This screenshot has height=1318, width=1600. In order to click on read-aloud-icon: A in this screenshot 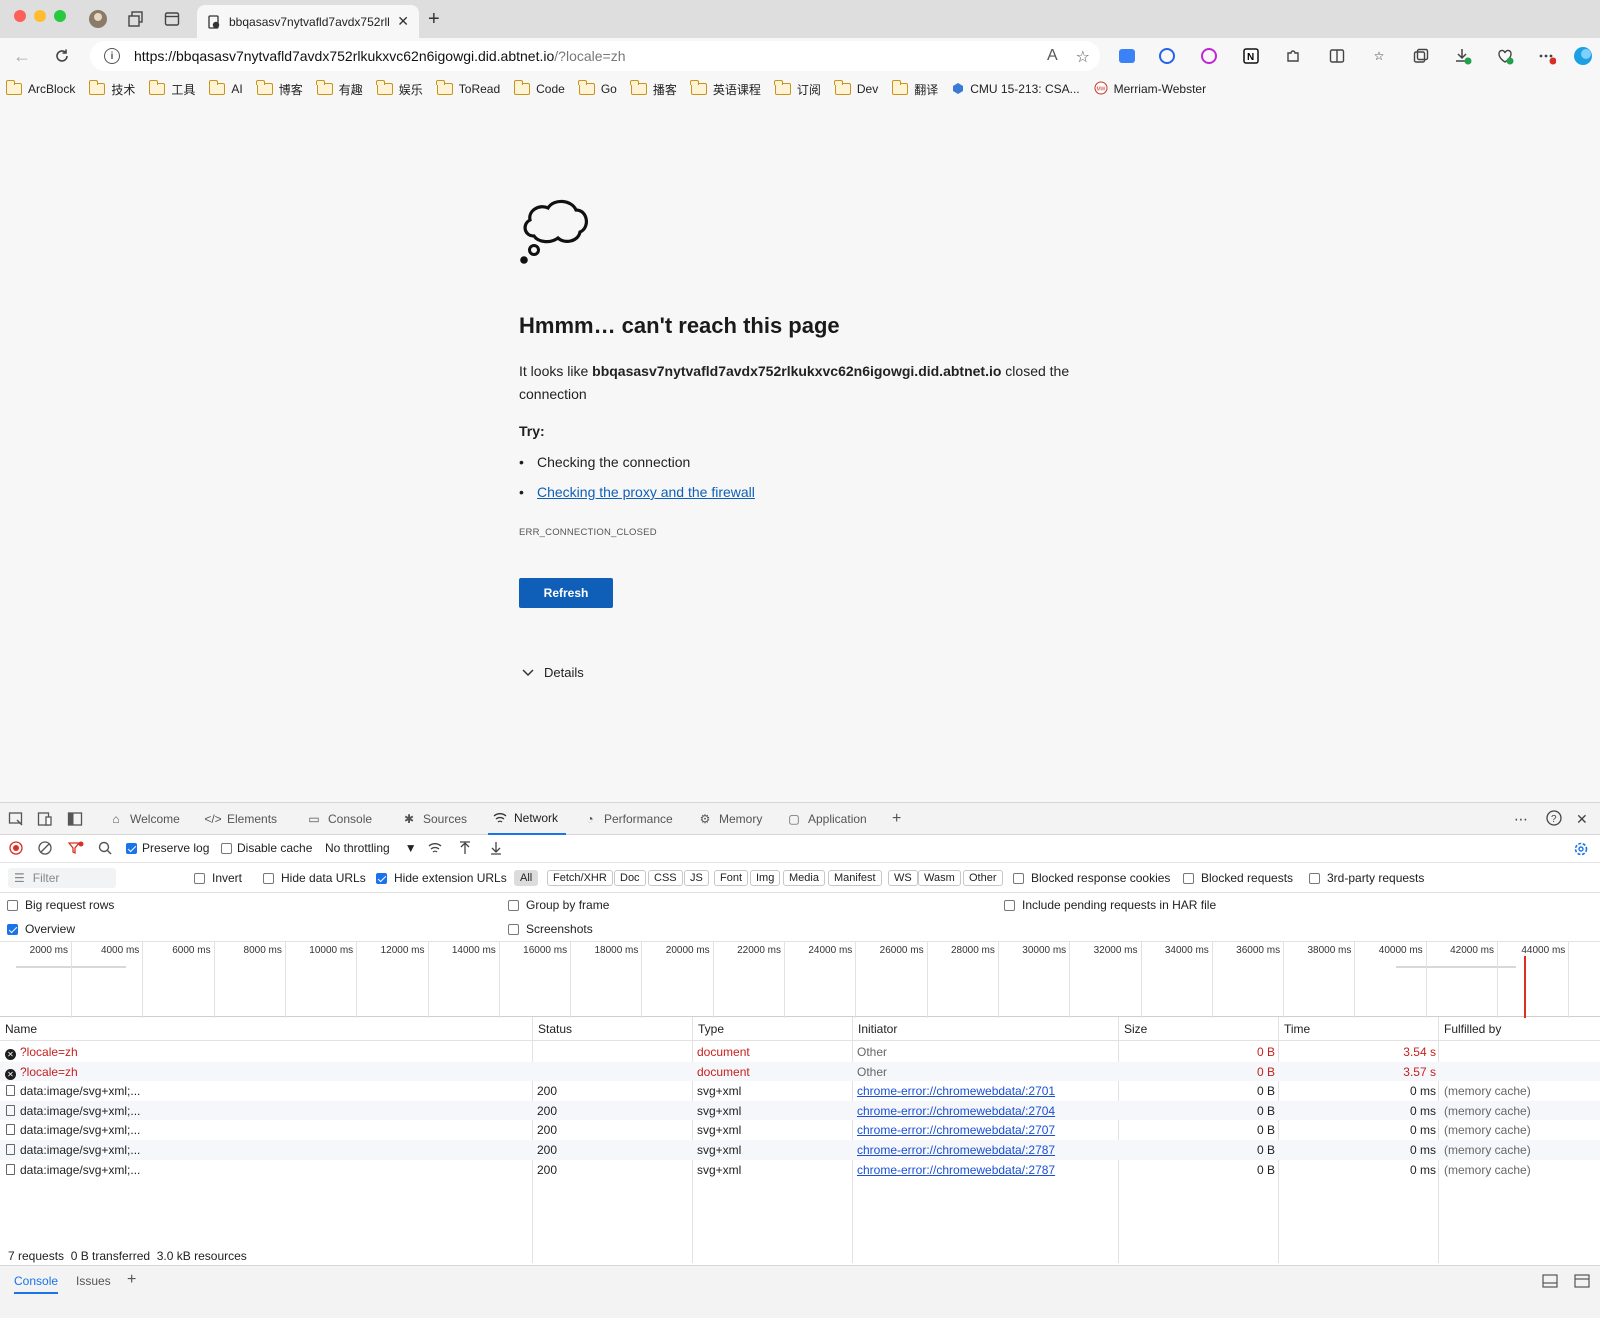, I will do `click(1052, 57)`.